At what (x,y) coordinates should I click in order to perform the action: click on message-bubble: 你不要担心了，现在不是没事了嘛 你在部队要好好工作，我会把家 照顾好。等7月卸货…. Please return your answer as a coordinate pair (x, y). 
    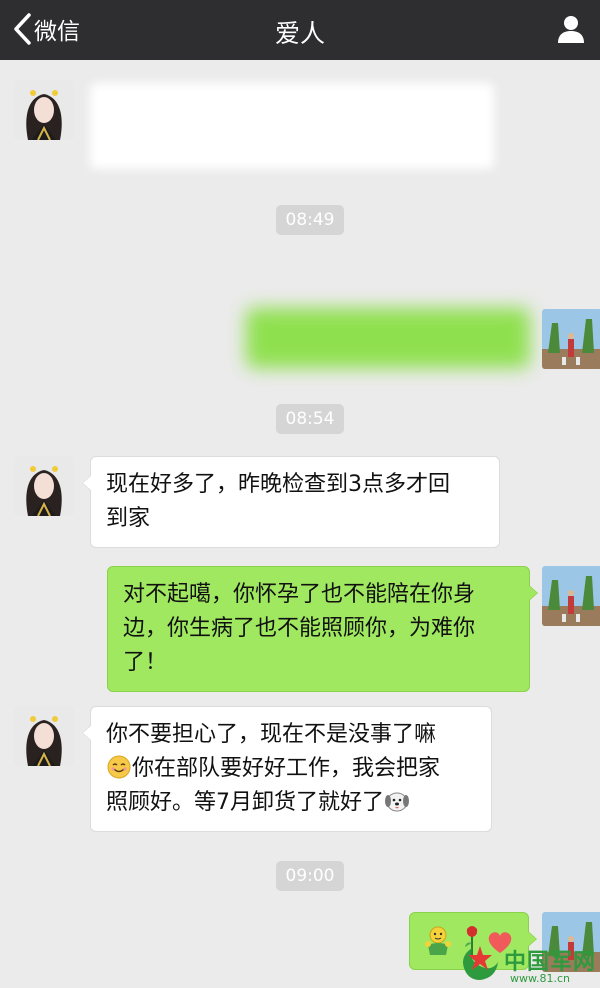
    Looking at the image, I should click on (287, 769).